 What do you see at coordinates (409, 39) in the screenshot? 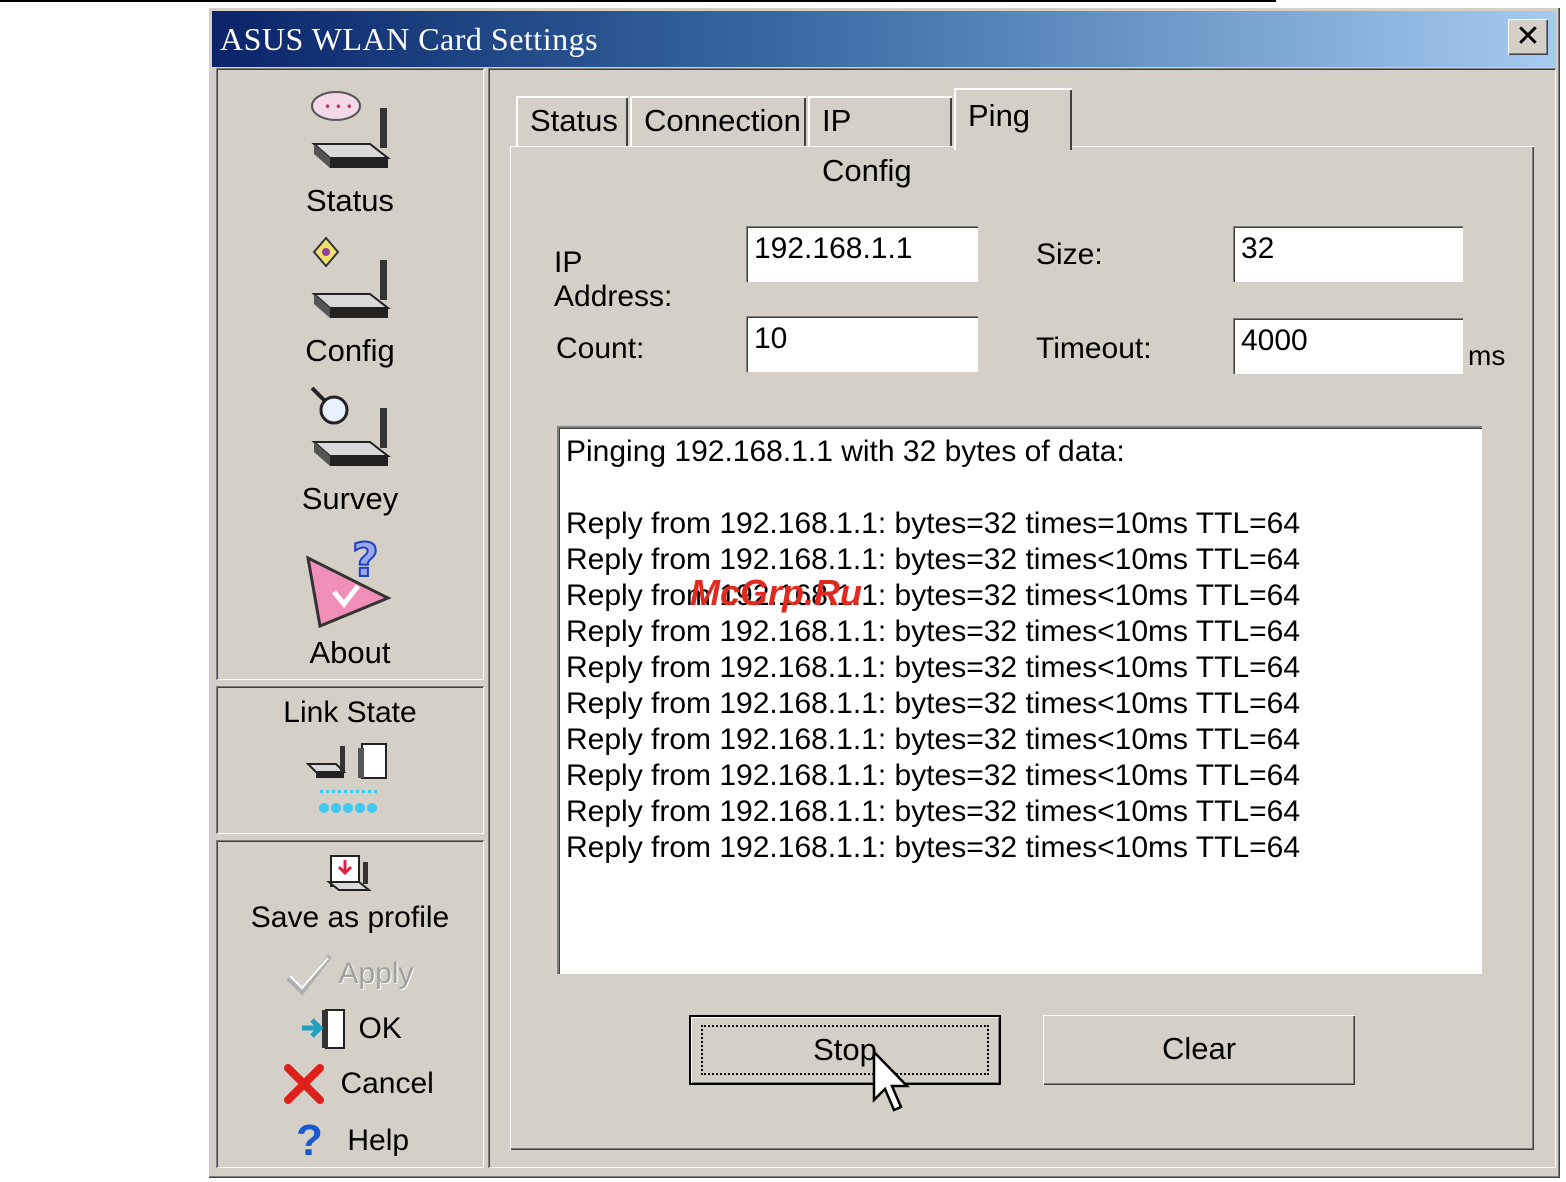
I see `window-title: ASUS WLAN Card Settings` at bounding box center [409, 39].